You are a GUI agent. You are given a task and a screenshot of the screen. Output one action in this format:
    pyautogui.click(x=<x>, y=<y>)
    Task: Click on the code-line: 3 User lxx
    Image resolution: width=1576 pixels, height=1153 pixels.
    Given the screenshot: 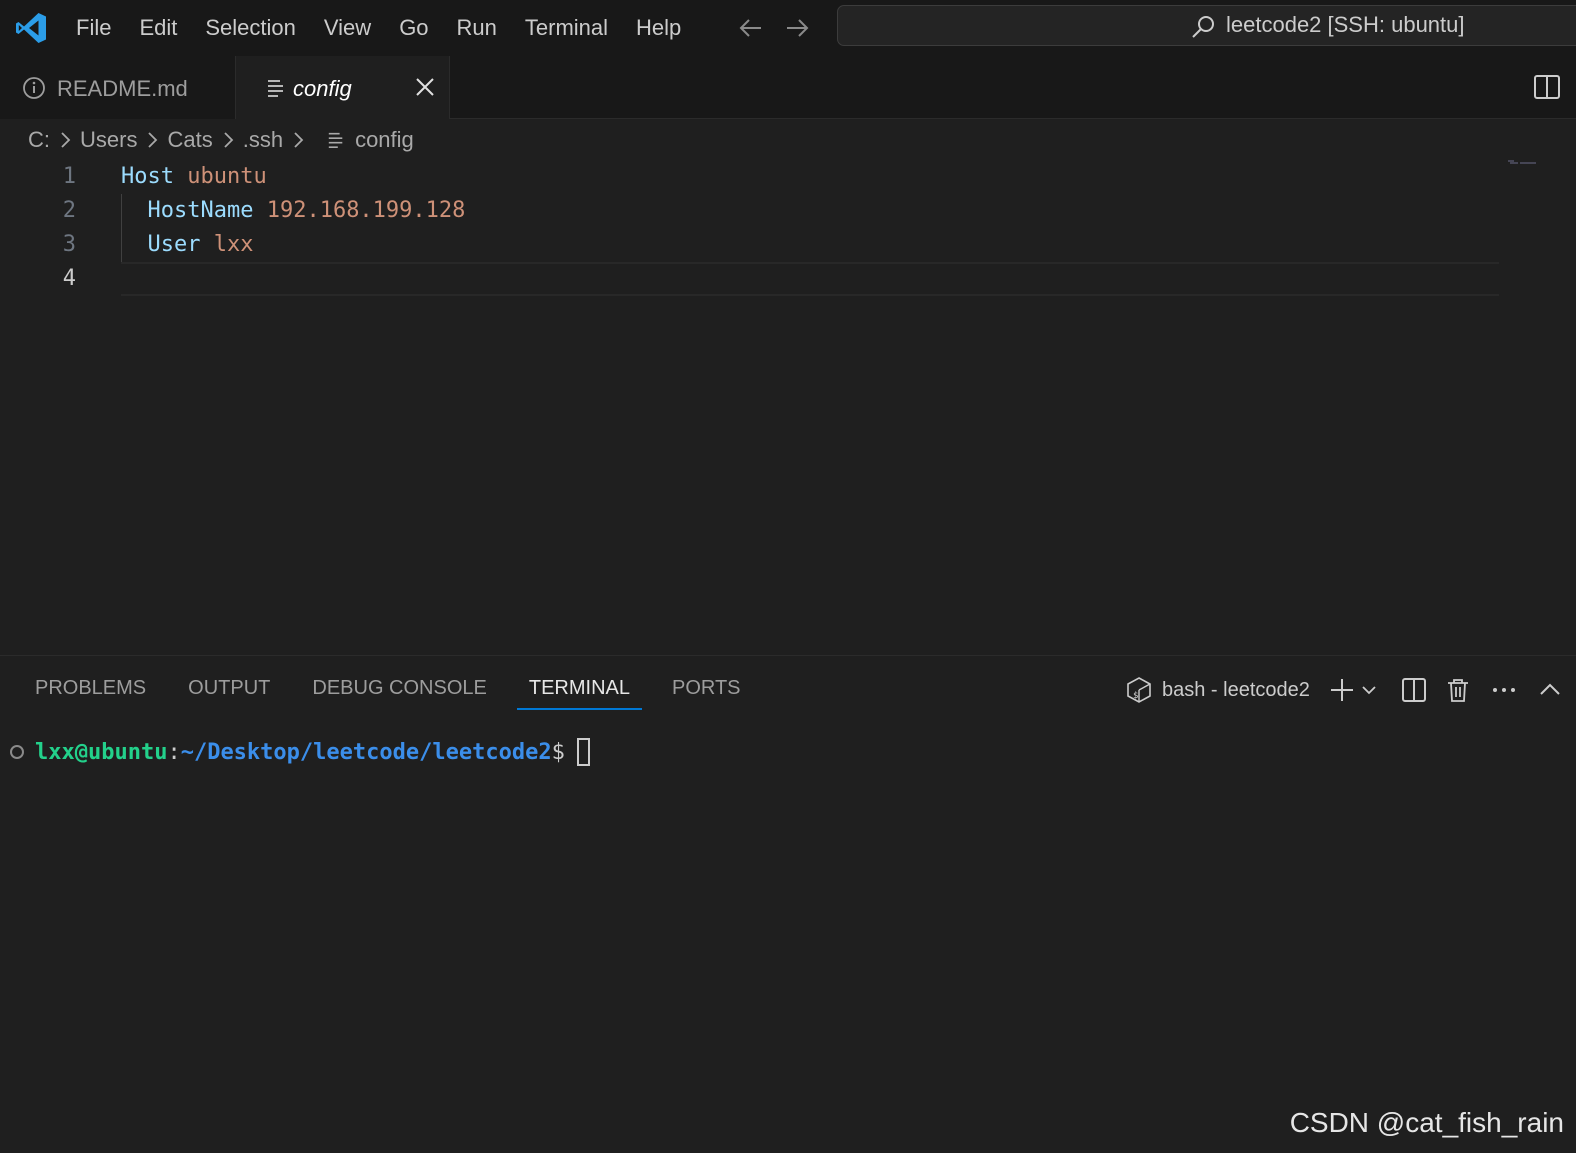 What is the action you would take?
    pyautogui.click(x=750, y=245)
    